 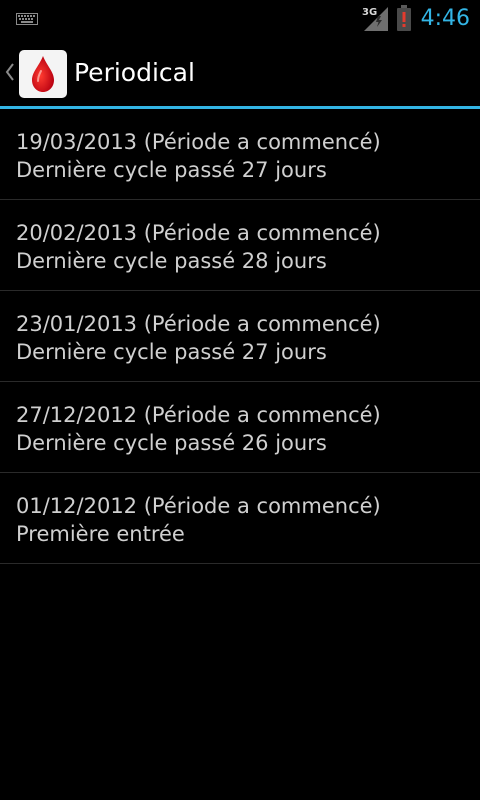 What do you see at coordinates (100, 534) in the screenshot?
I see `entry-detail: Première entrée` at bounding box center [100, 534].